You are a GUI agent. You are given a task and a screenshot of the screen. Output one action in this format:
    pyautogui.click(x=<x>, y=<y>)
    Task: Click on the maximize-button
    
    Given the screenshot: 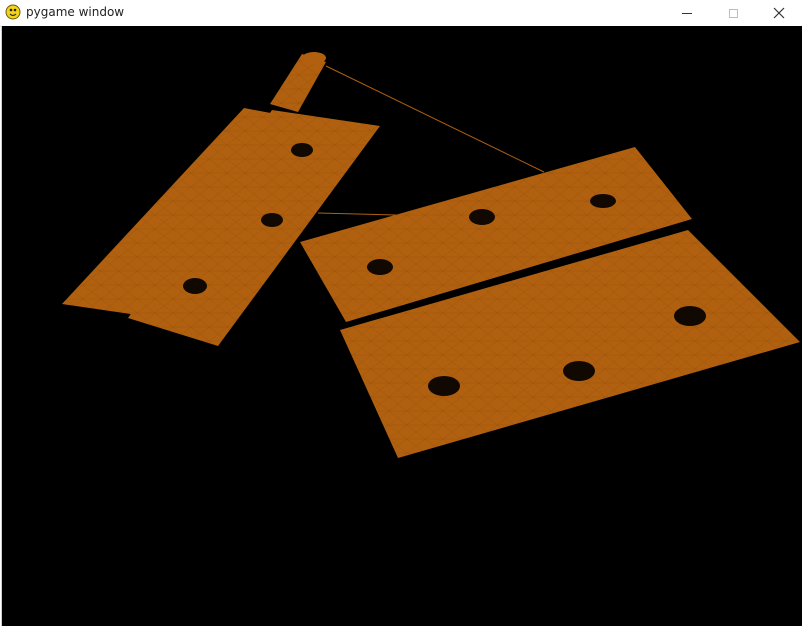 What is the action you would take?
    pyautogui.click(x=733, y=13)
    